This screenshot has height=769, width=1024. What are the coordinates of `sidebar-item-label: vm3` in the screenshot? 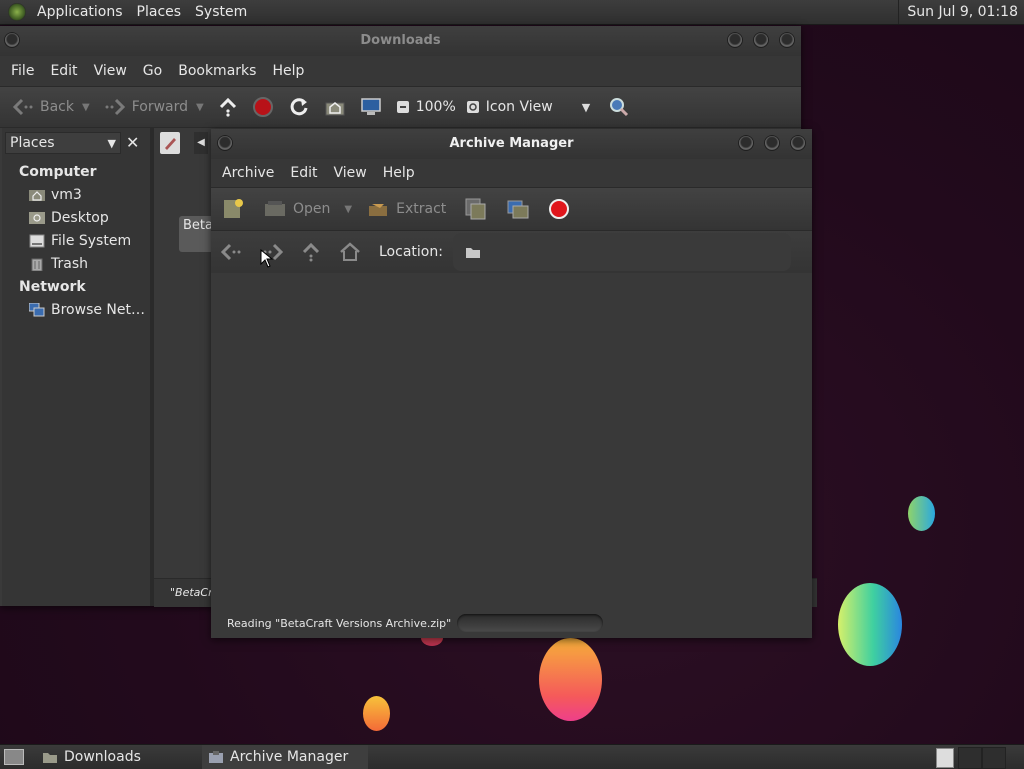 It's located at (66, 195).